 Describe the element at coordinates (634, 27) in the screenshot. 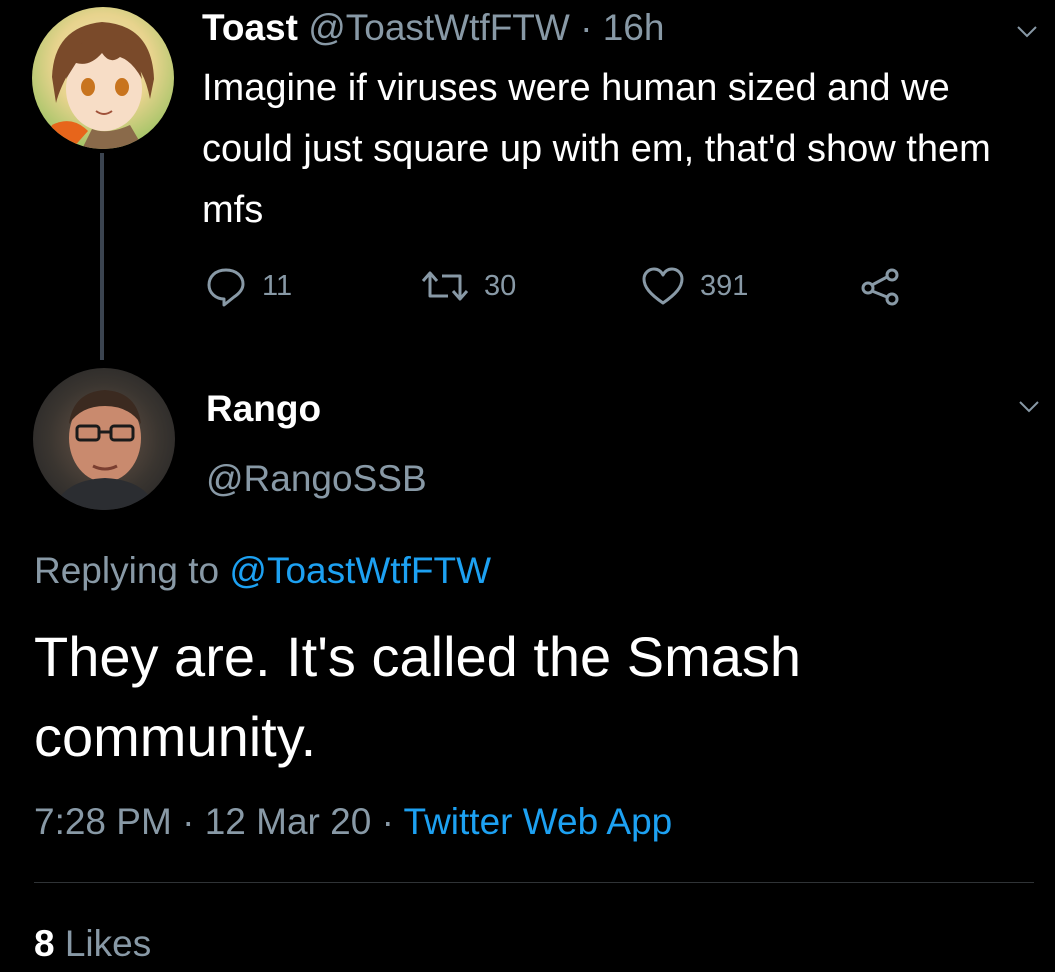

I see `parent-timestamp: 16h` at that location.